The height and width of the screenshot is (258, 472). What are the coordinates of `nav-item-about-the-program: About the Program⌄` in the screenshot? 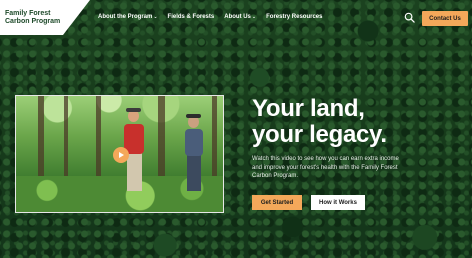 It's located at (128, 17).